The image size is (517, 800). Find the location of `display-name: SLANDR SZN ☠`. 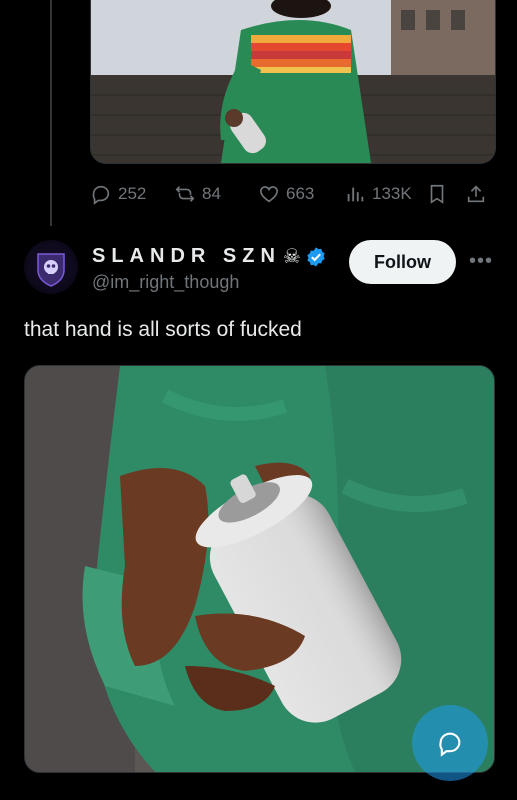

display-name: SLANDR SZN ☠ is located at coordinates (209, 256).